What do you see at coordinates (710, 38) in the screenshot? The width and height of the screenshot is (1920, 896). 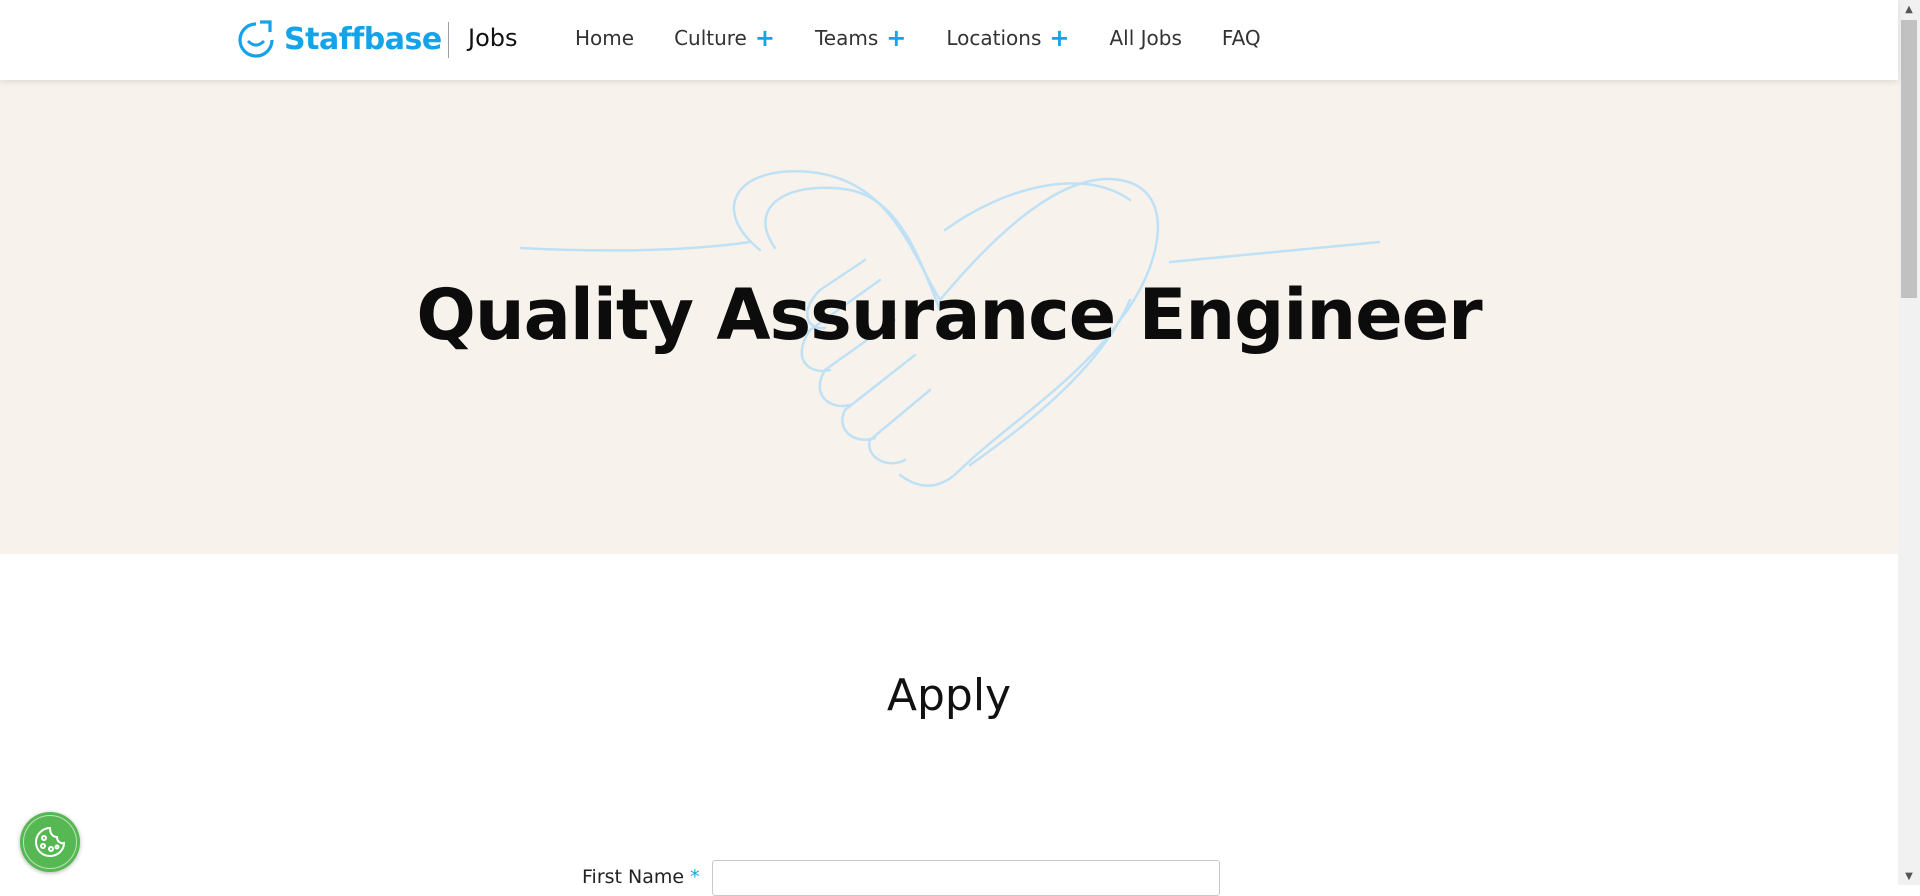 I see `nav-culture-label: Culture` at bounding box center [710, 38].